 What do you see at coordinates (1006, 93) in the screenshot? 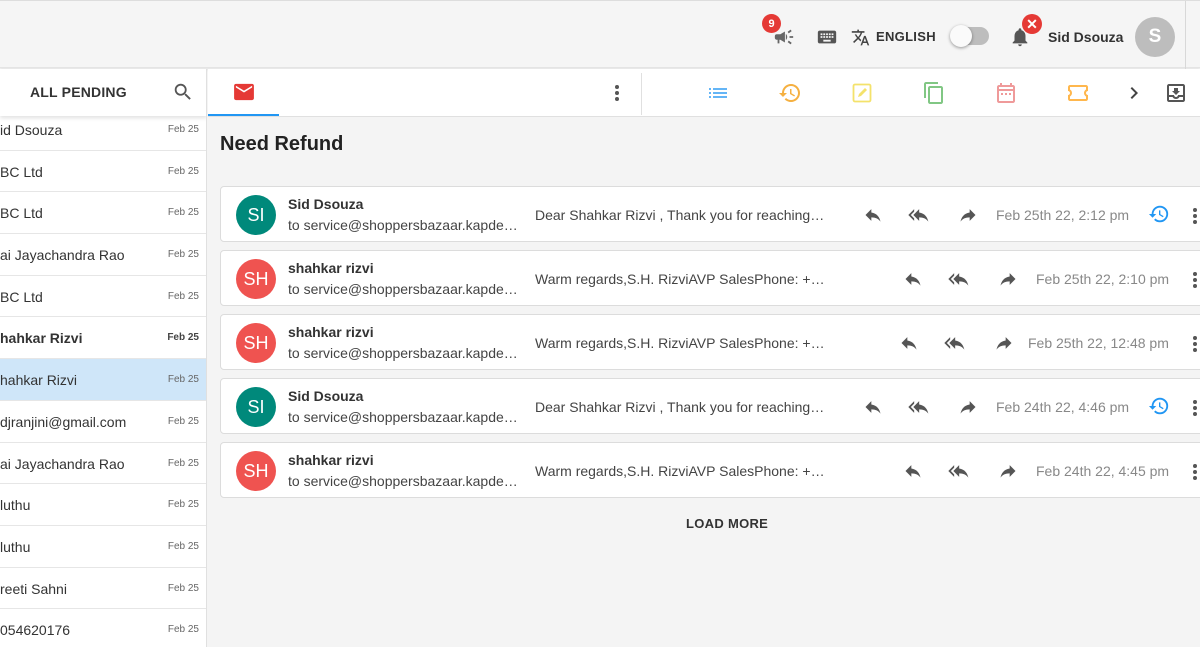
I see `calendar-button` at bounding box center [1006, 93].